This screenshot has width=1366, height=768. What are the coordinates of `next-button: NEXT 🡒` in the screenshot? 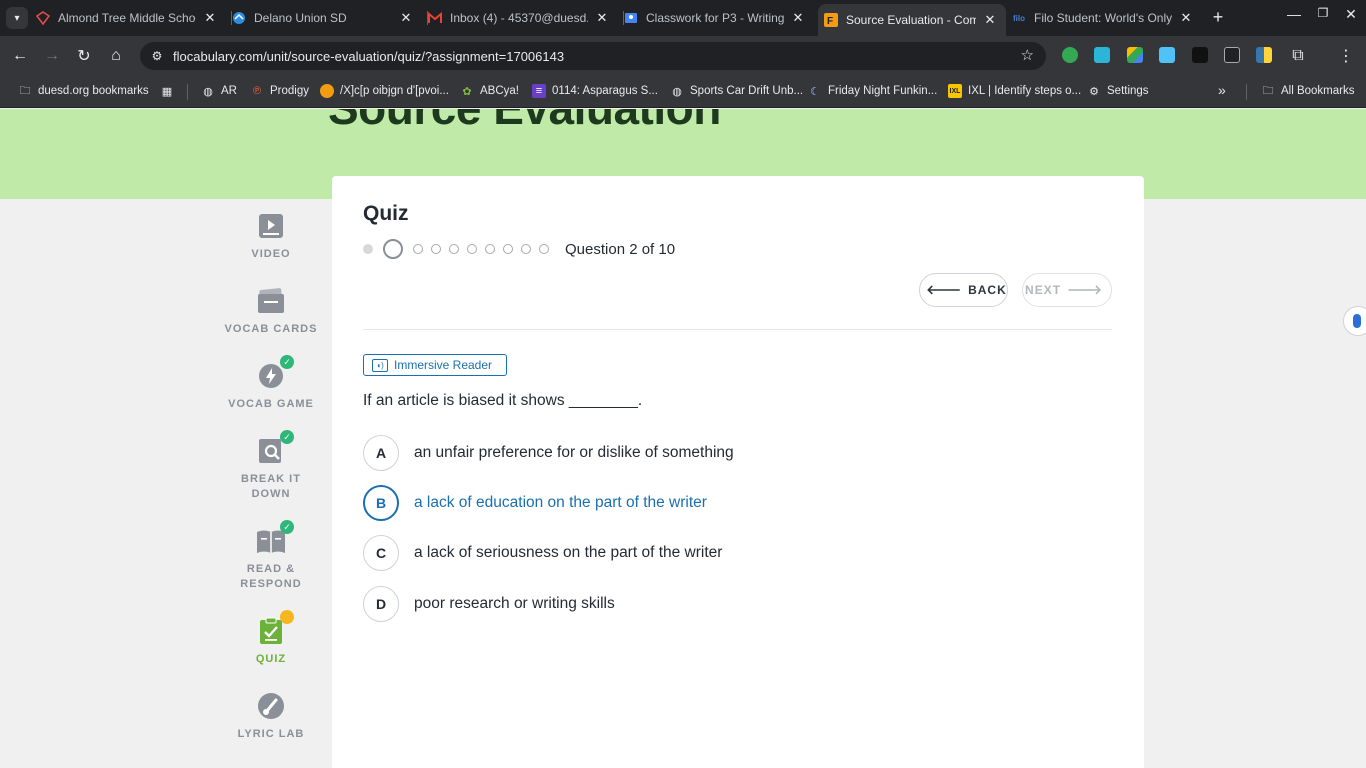 It's located at (1067, 290).